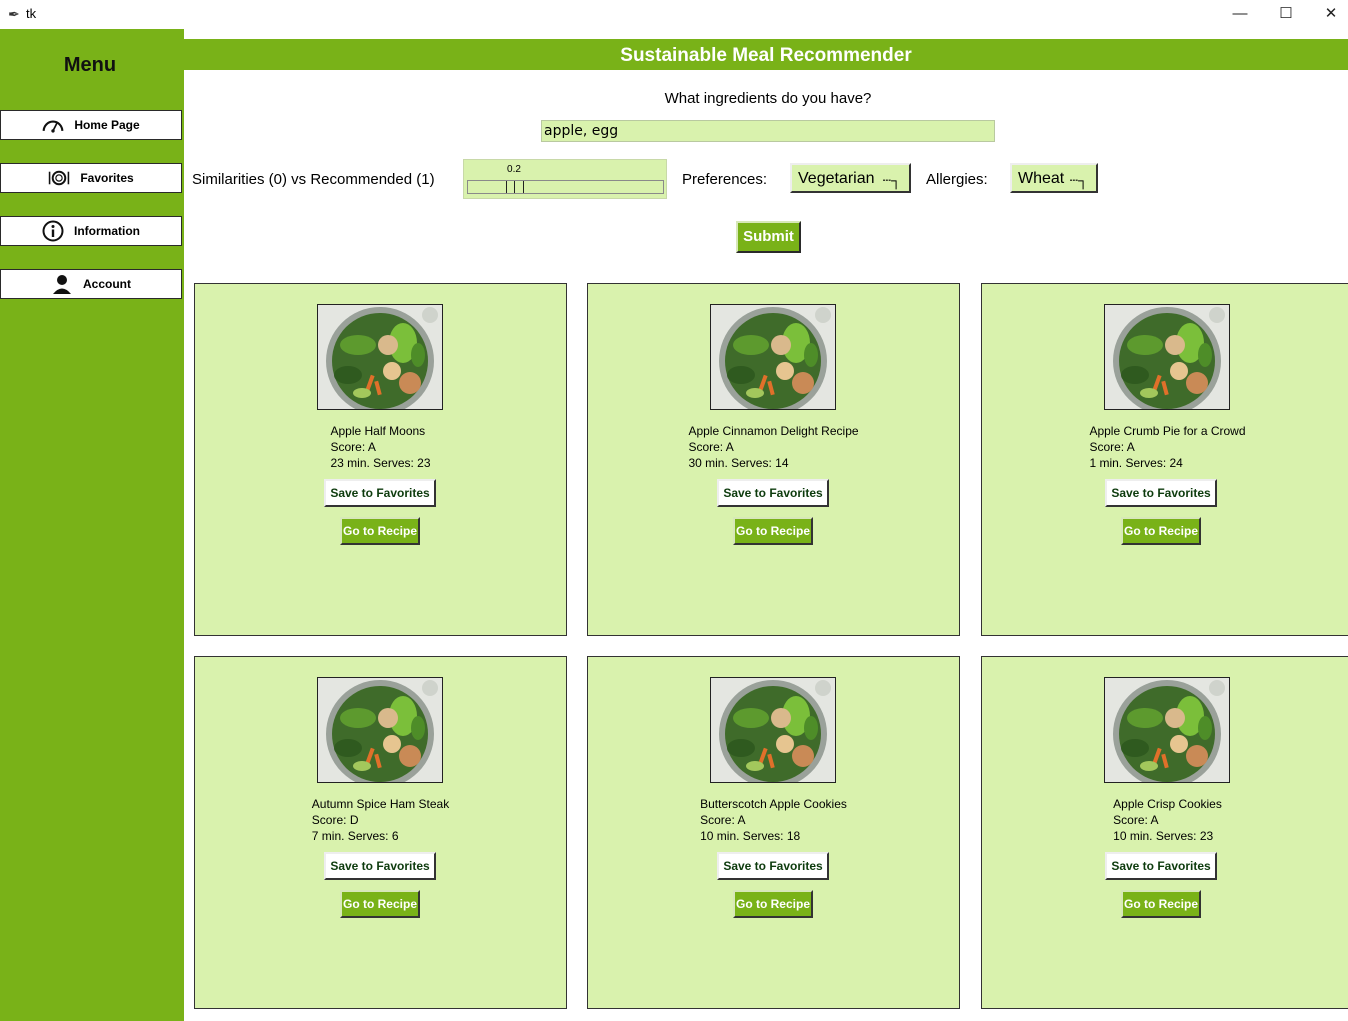 This screenshot has width=1348, height=1021. What do you see at coordinates (738, 463) in the screenshot?
I see `recipe-time-serves: 30 min. Serves: 14` at bounding box center [738, 463].